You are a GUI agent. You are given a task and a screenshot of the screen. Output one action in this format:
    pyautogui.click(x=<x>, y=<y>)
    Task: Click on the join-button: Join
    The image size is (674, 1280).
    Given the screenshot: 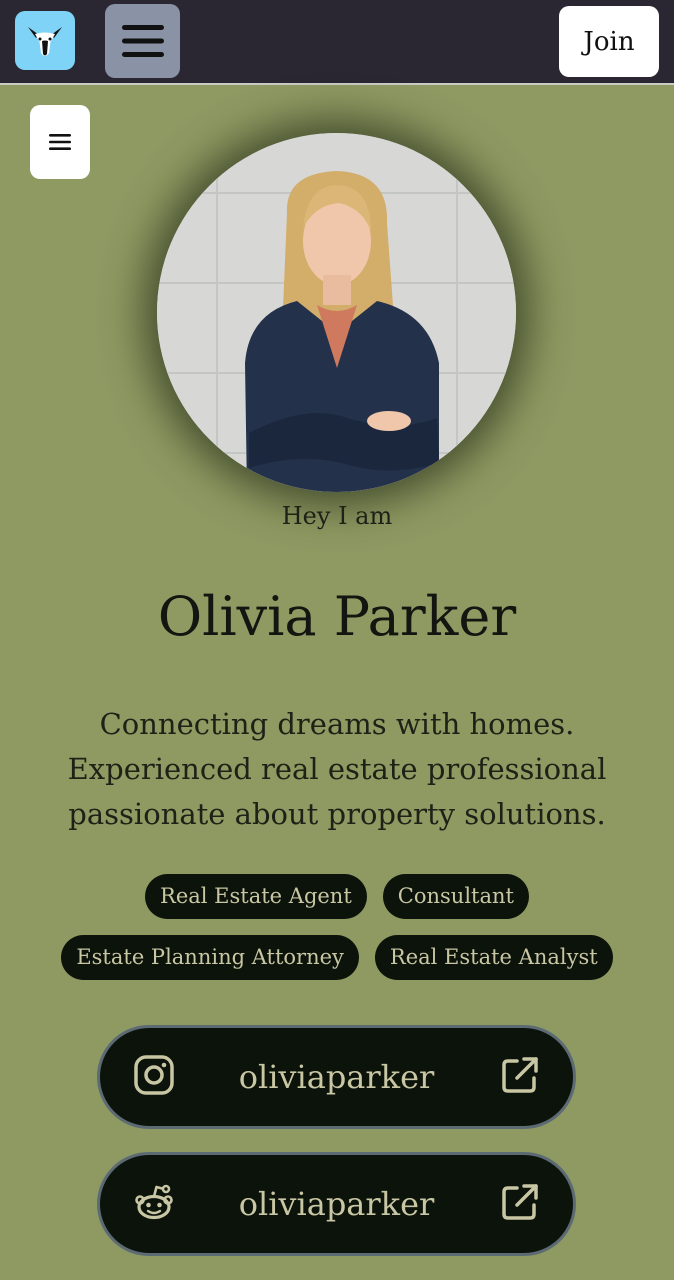 What is the action you would take?
    pyautogui.click(x=609, y=41)
    